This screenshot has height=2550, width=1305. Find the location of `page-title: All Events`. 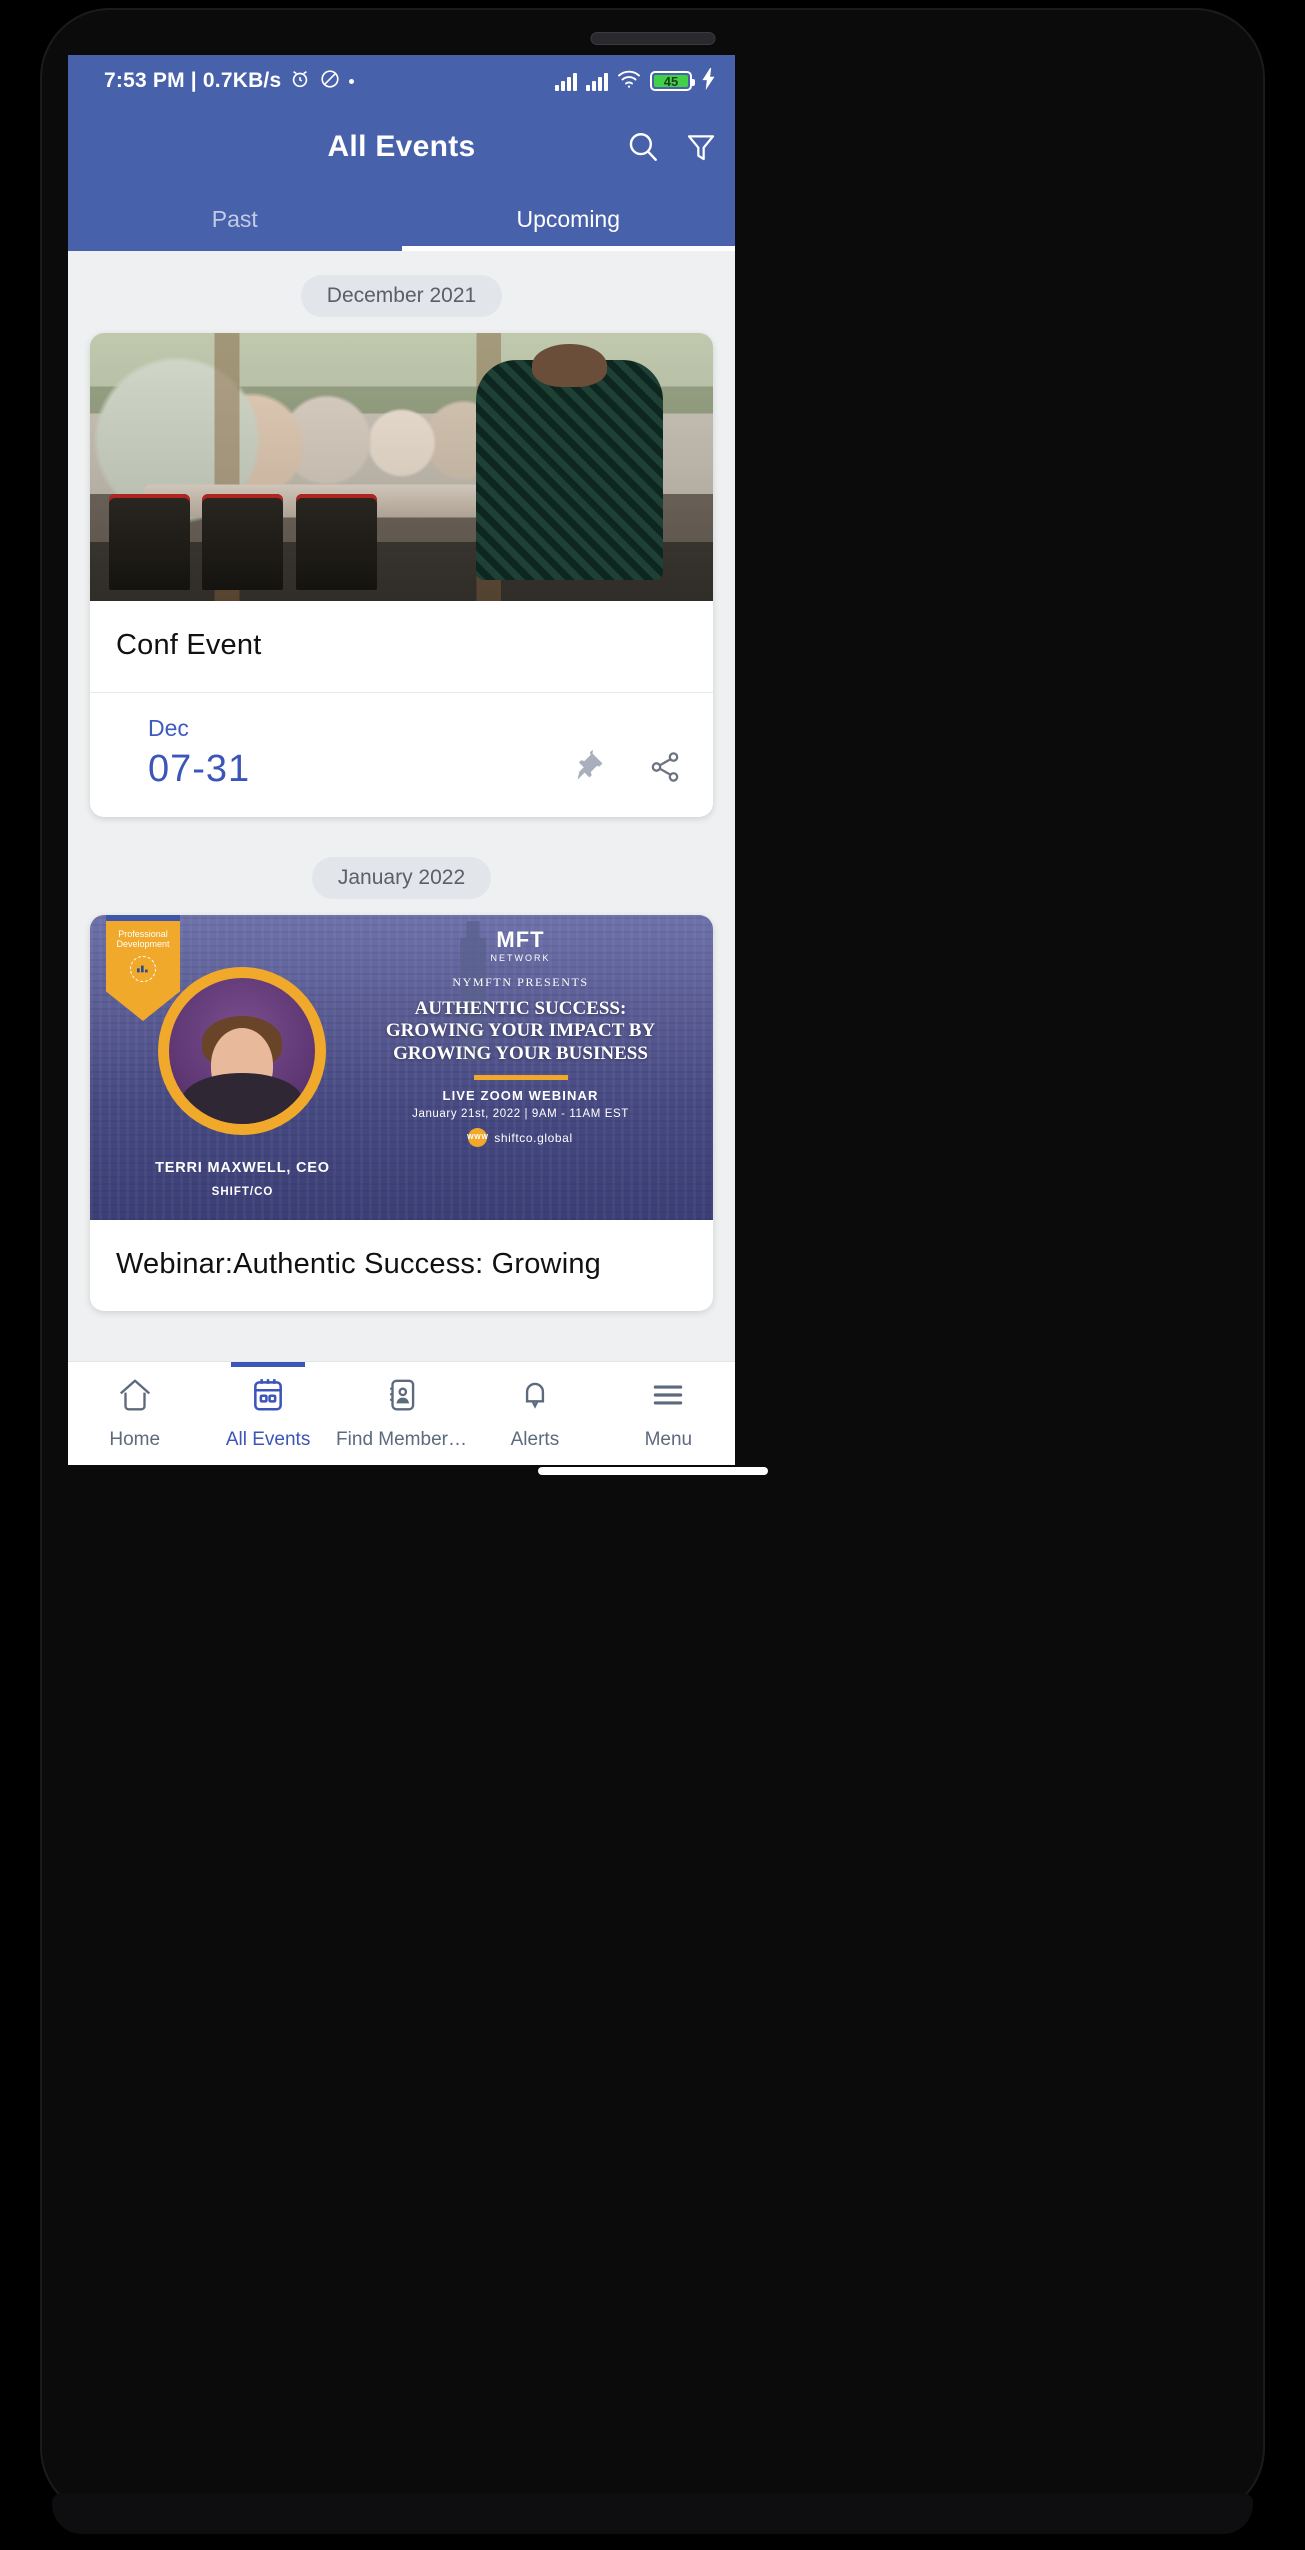

page-title: All Events is located at coordinates (401, 146).